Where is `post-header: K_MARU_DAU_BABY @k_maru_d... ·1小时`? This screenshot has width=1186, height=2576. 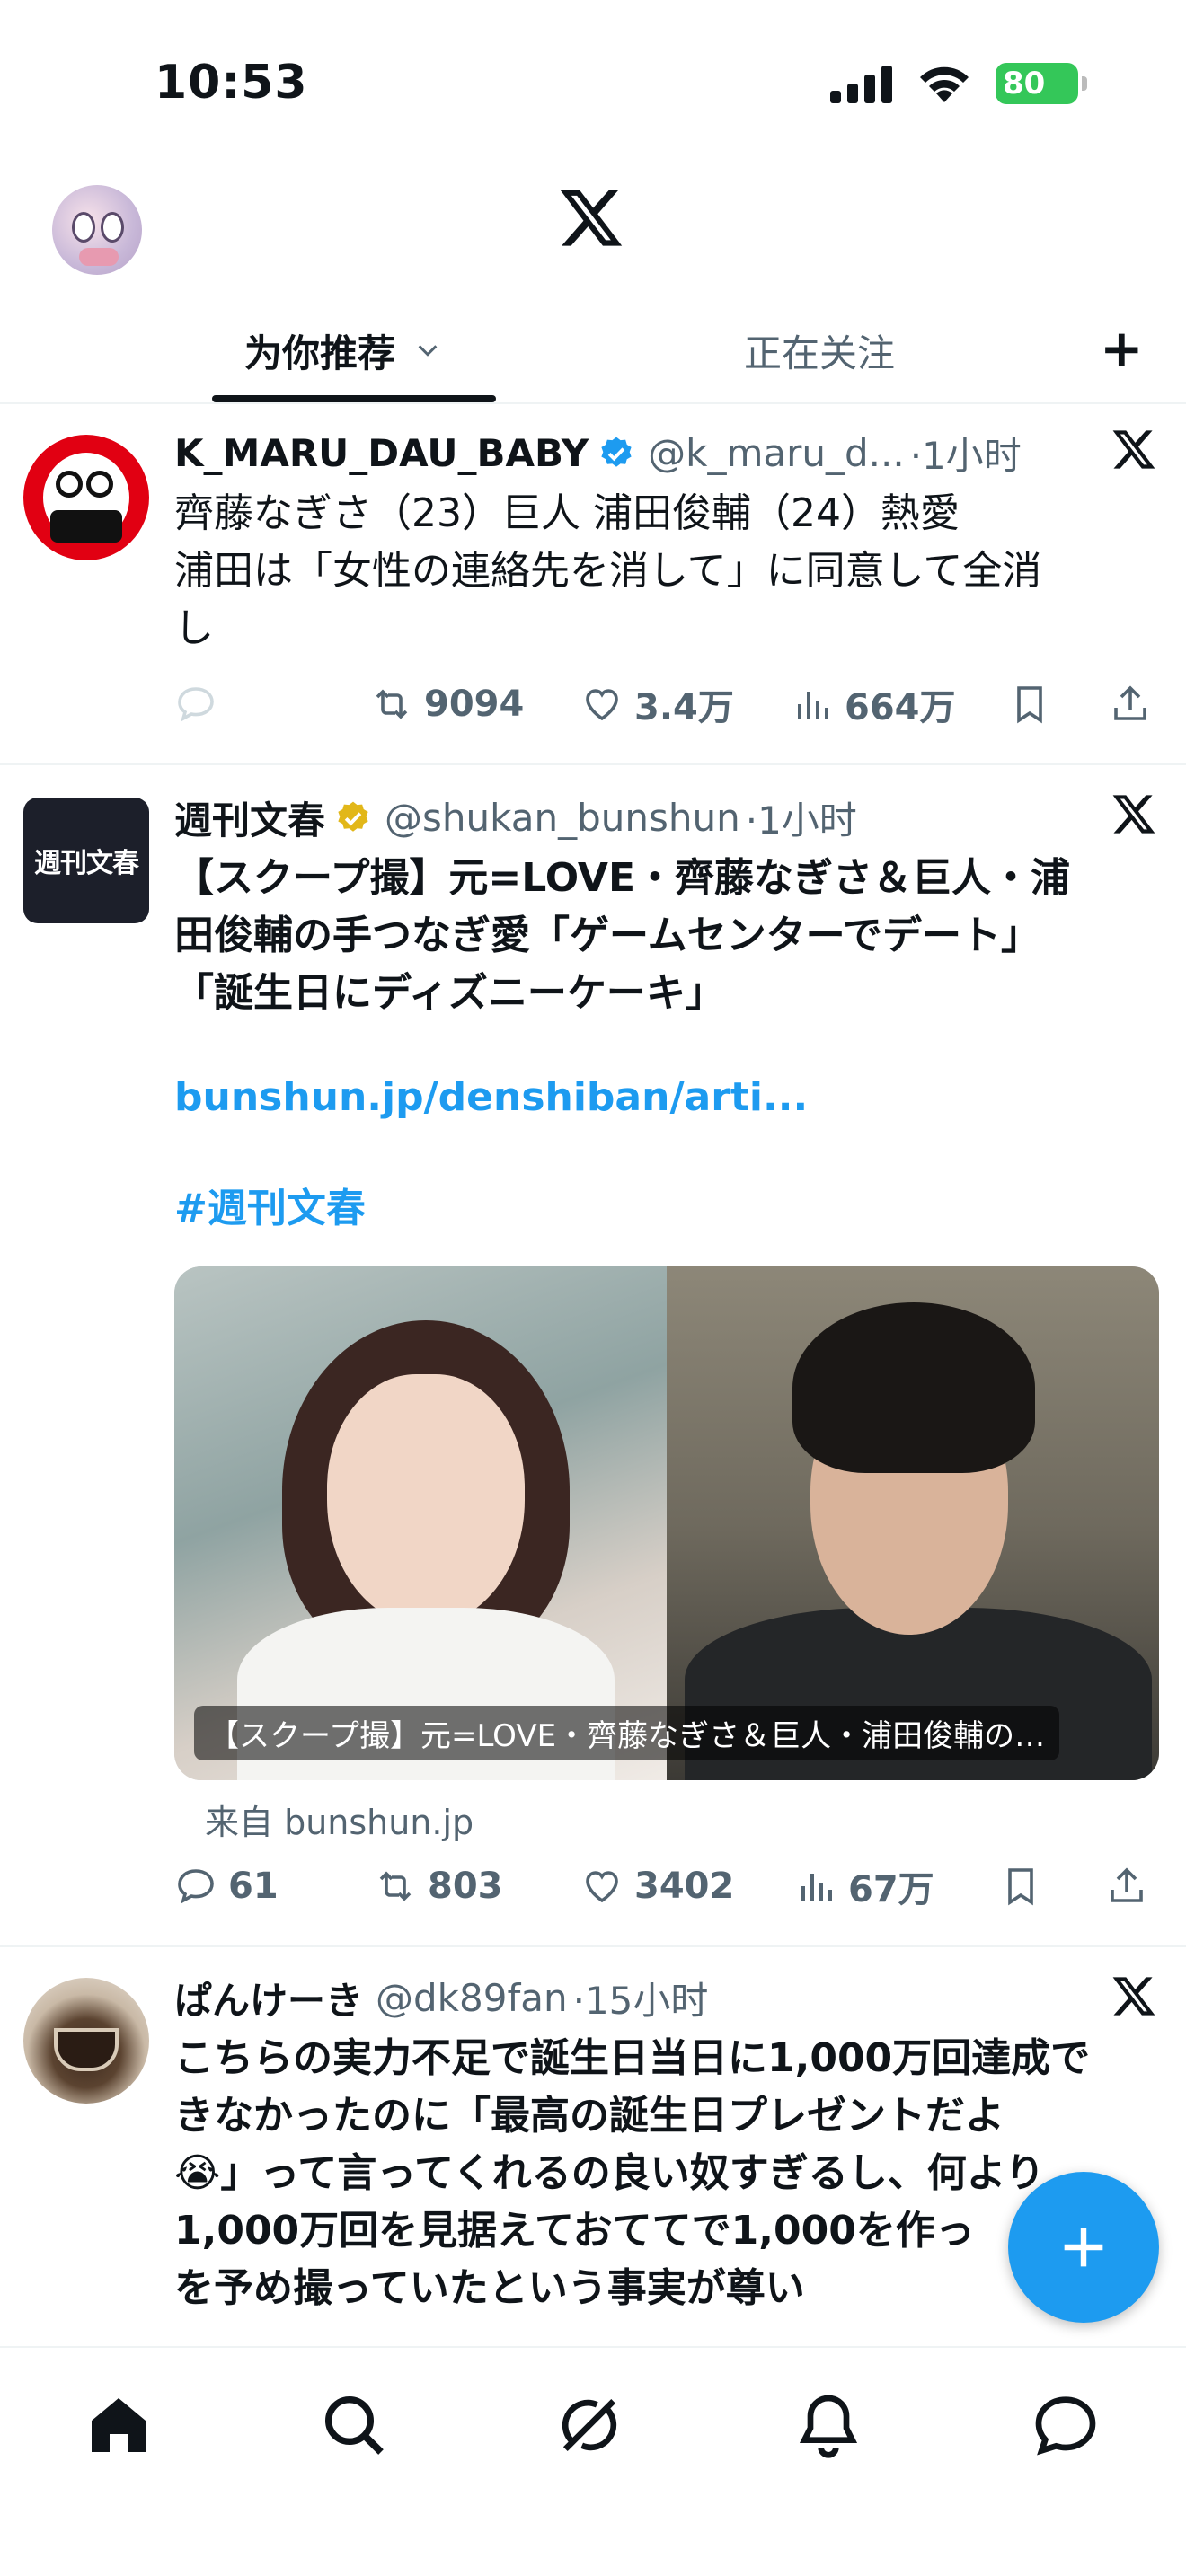
post-header: K_MARU_DAU_BABY @k_maru_d... ·1小时 is located at coordinates (598, 453).